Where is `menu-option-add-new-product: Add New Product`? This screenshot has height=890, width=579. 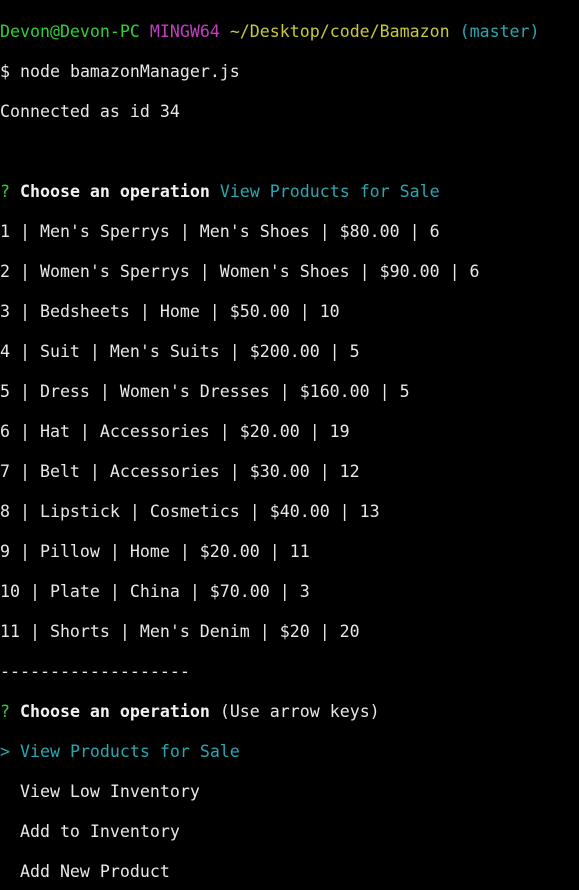 menu-option-add-new-product: Add New Product is located at coordinates (289, 872).